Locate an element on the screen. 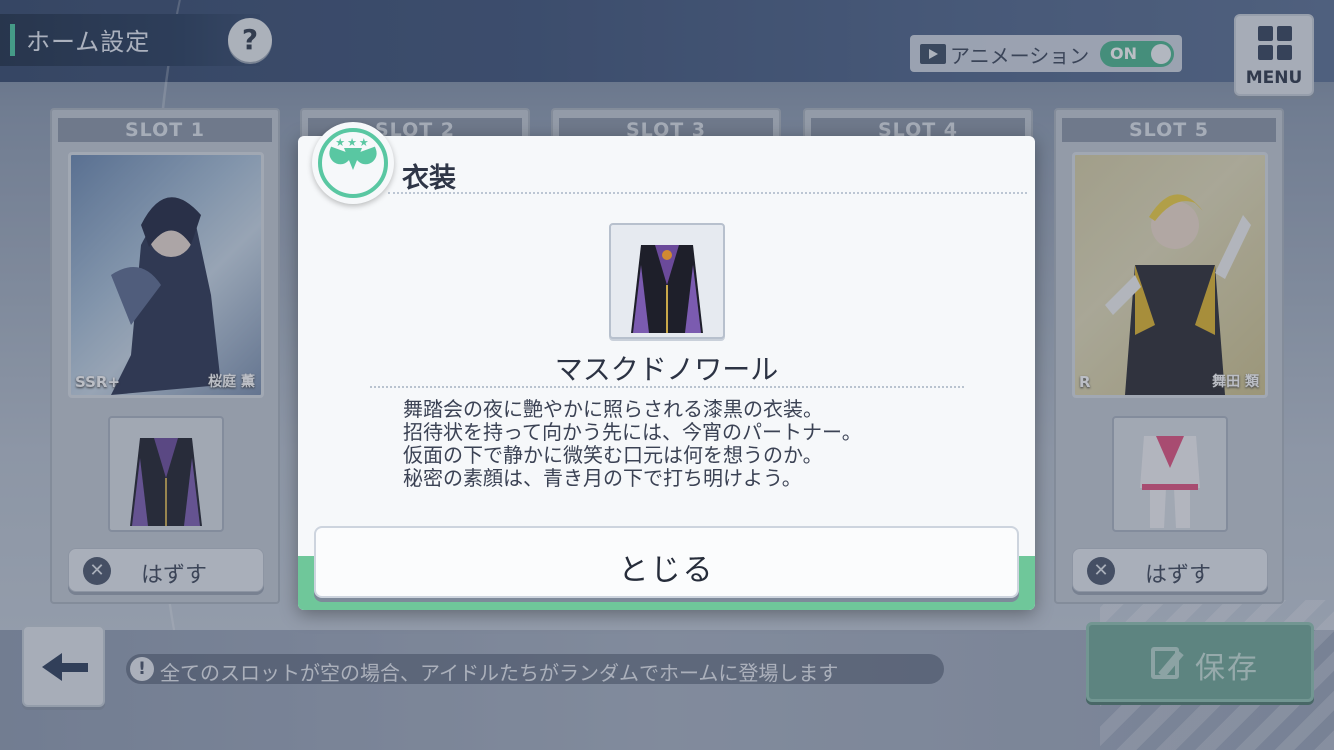 The height and width of the screenshot is (750, 1334). emblem-icon: ★★★ is located at coordinates (353, 163).